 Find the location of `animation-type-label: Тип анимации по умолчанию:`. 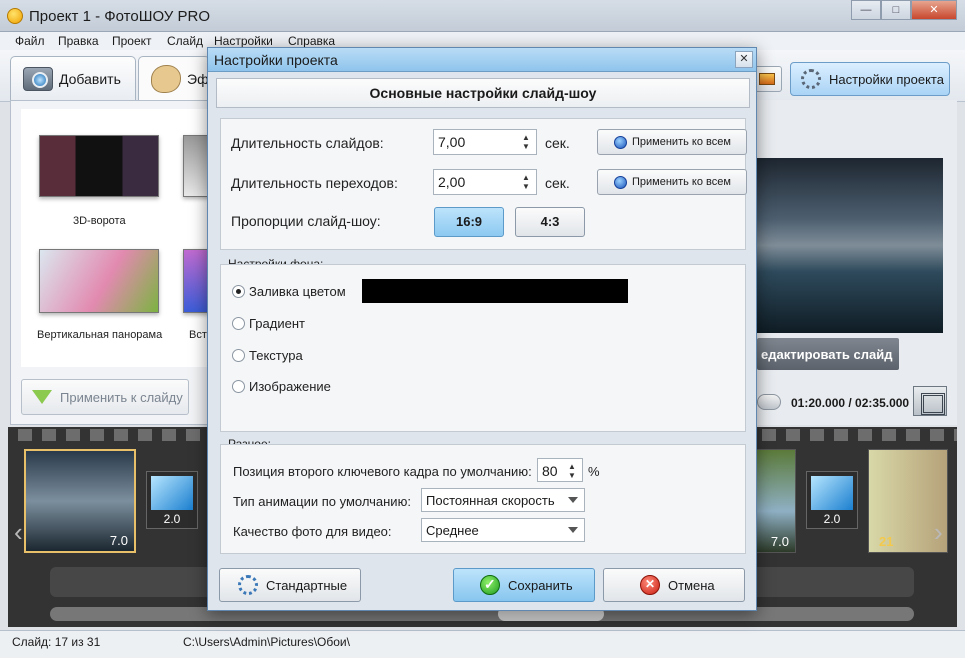

animation-type-label: Тип анимации по умолчанию: is located at coordinates (322, 501).